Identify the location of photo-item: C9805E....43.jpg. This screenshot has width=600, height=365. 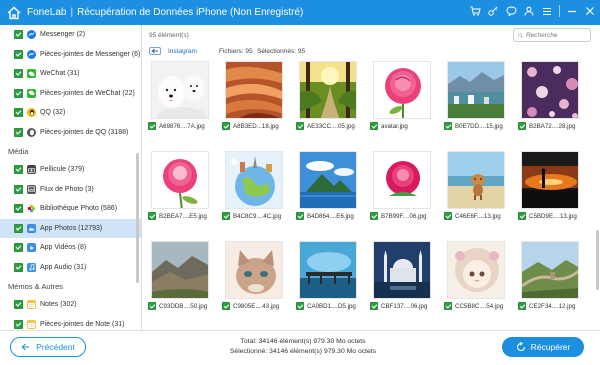
(254, 275).